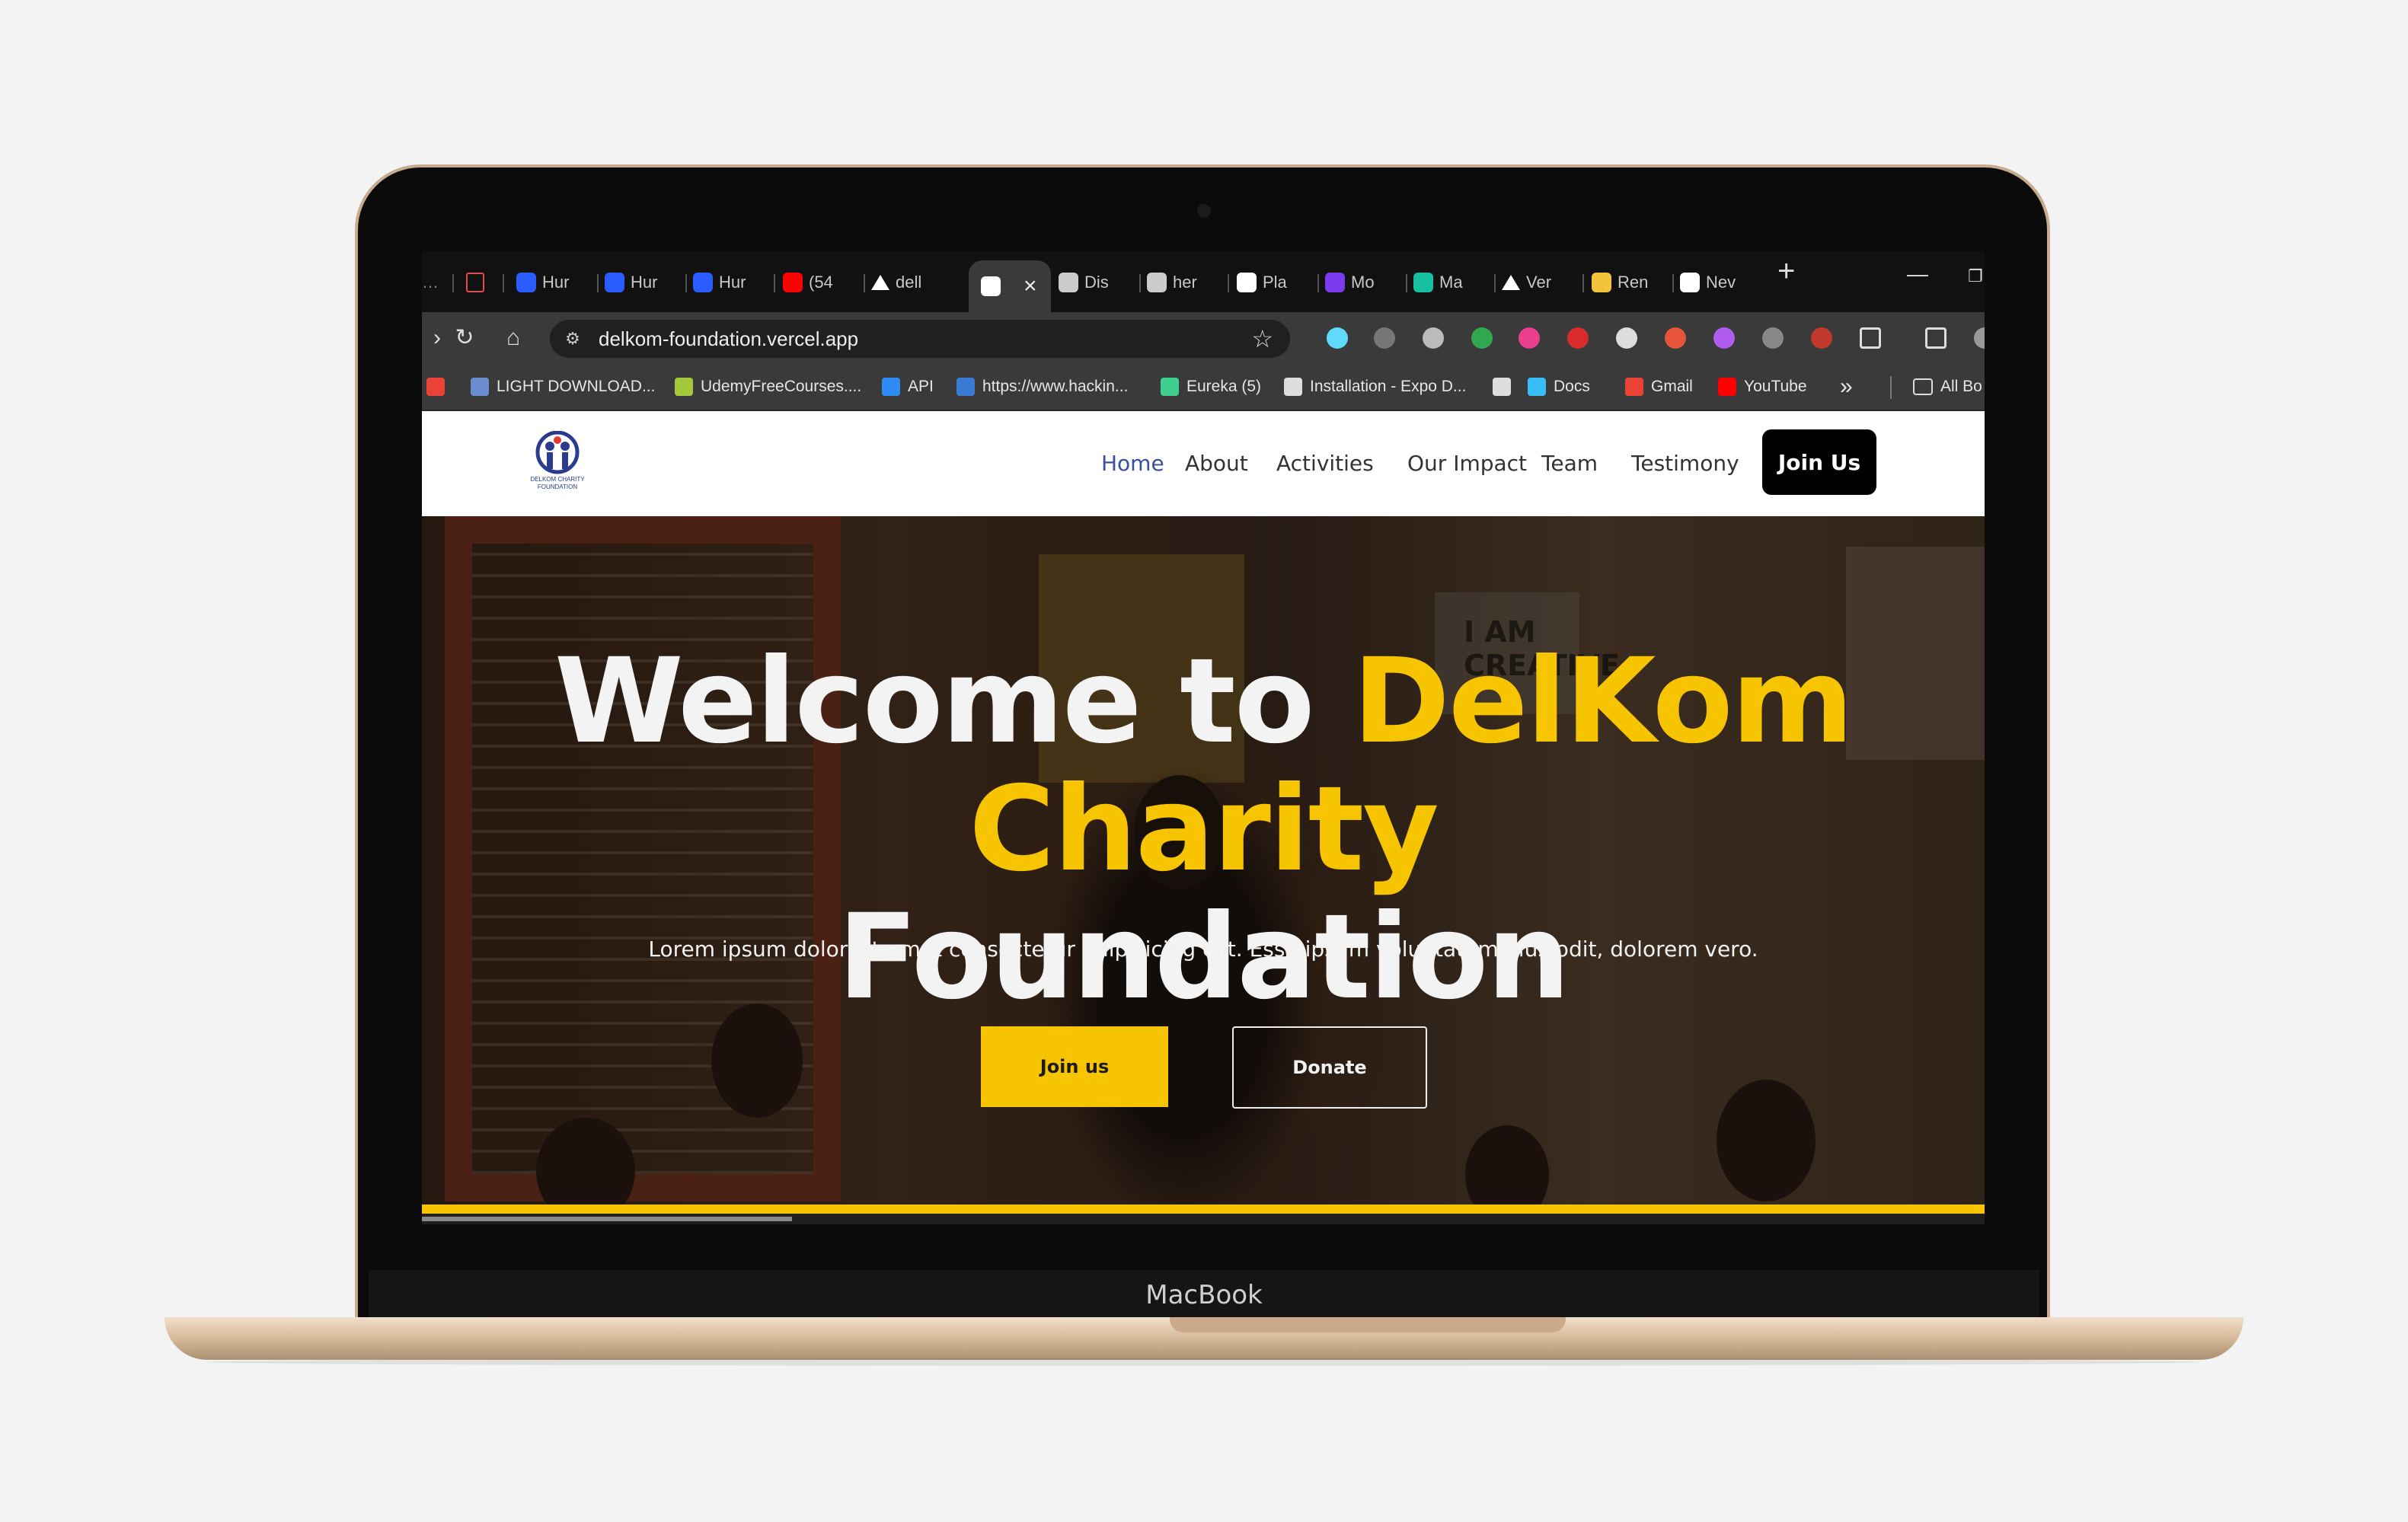 The width and height of the screenshot is (2408, 1522). I want to click on paint-icon, so click(1724, 338).